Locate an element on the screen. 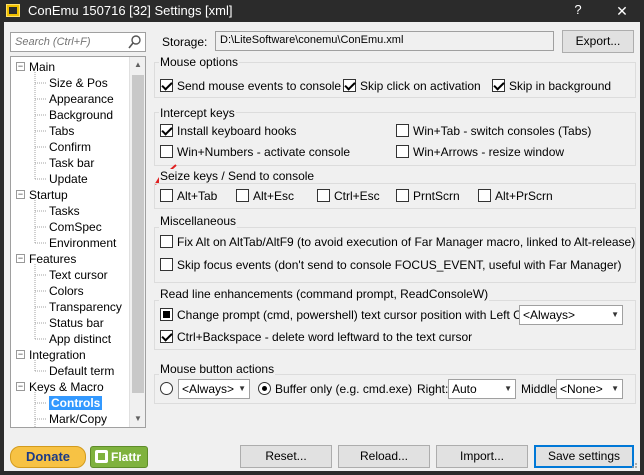 This screenshot has width=644, height=475. buffer-only-radio: Buffer only (e.g. cmd.exe) is located at coordinates (335, 390).